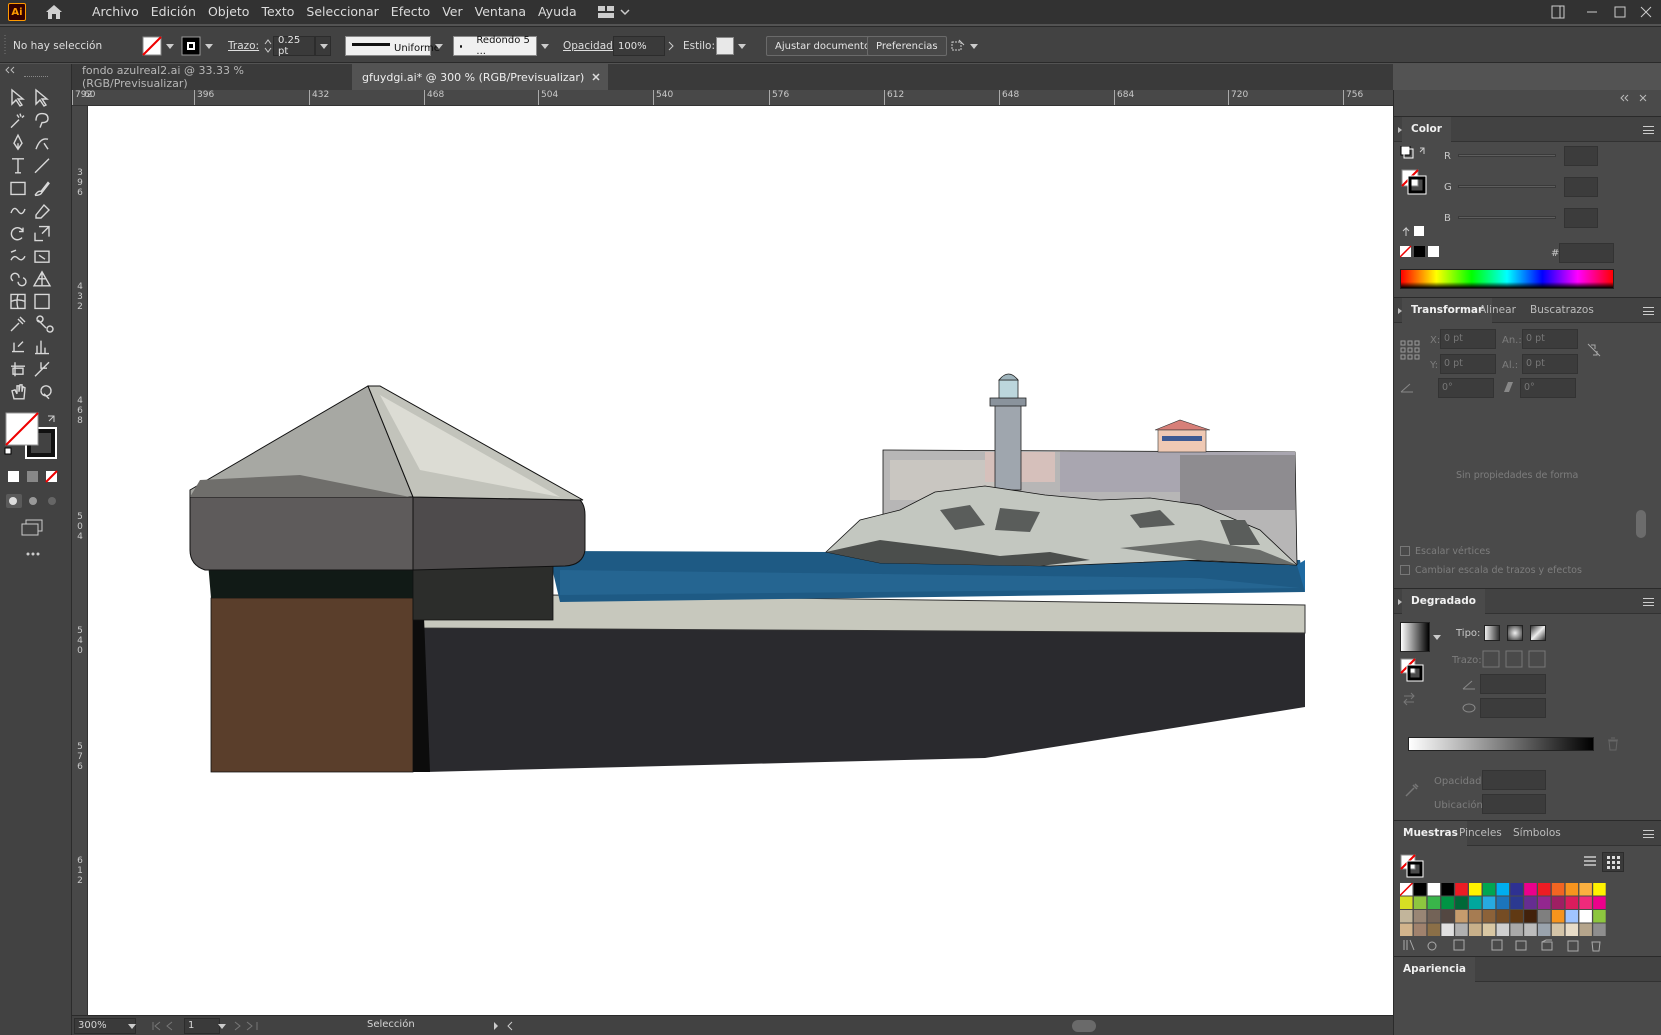 Image resolution: width=1661 pixels, height=1035 pixels. I want to click on drawing-modes-icon, so click(31, 501).